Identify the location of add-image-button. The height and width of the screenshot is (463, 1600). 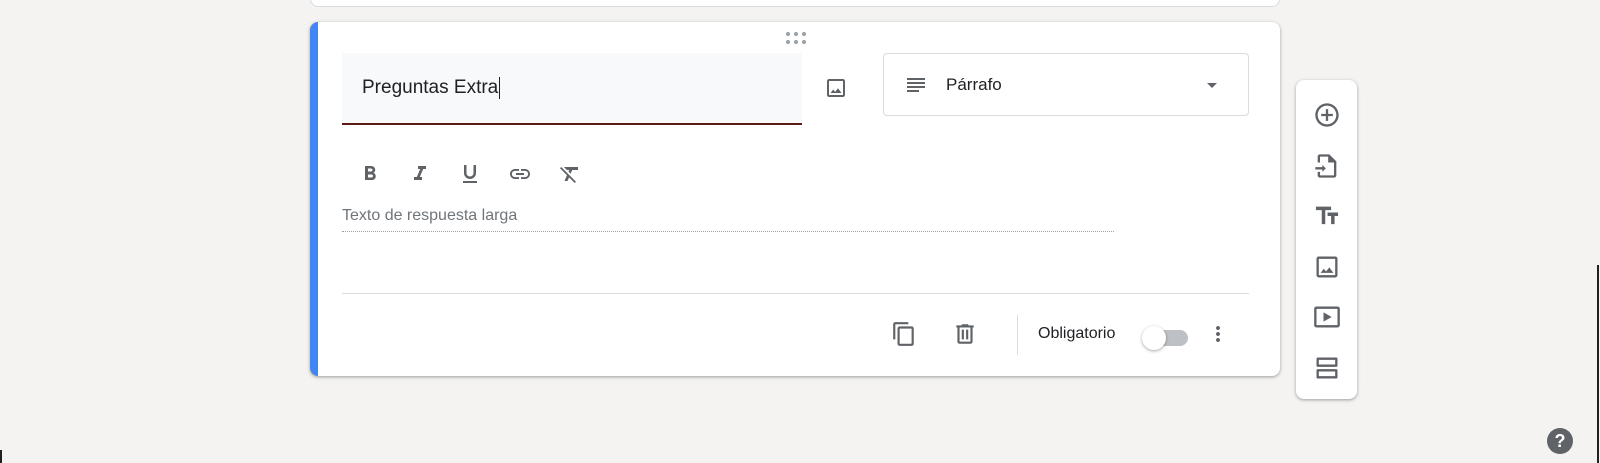
(1326, 267).